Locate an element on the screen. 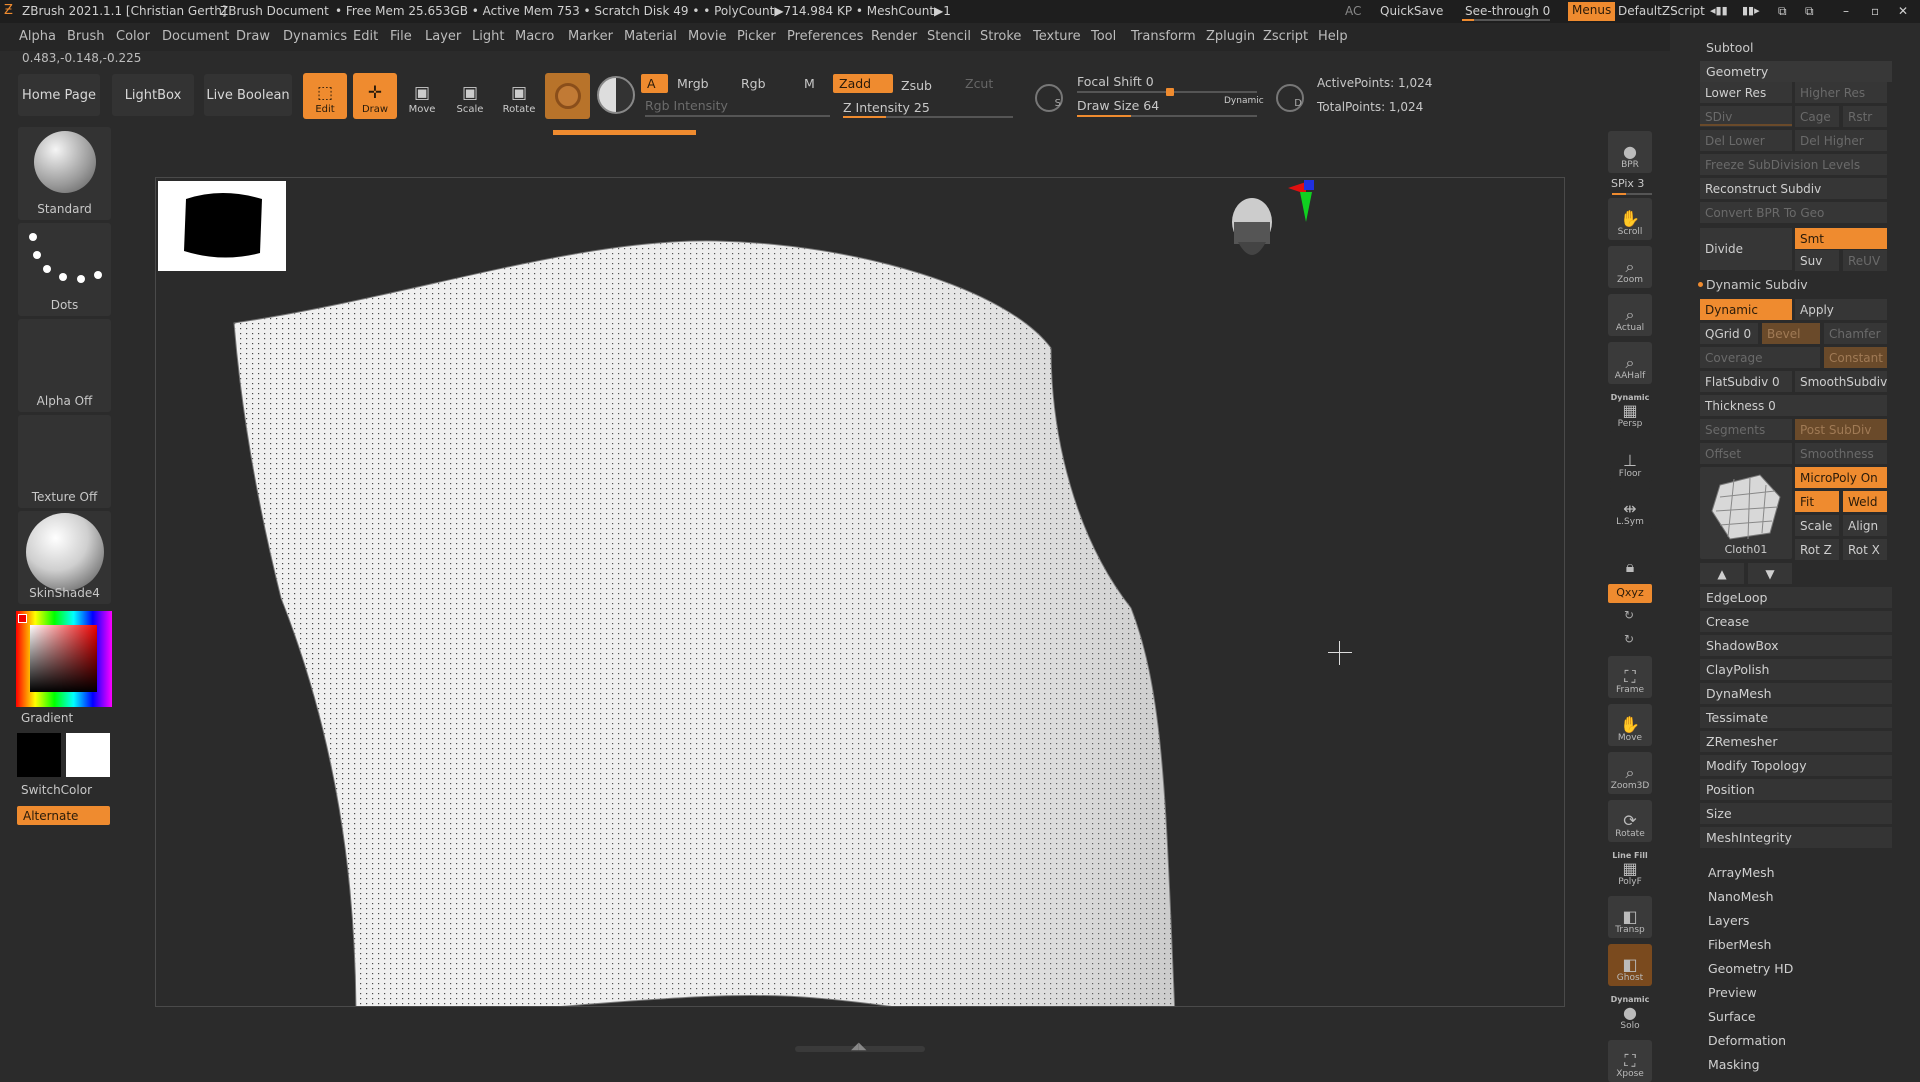 Image resolution: width=1920 pixels, height=1082 pixels. spix-slider: SPix 3 is located at coordinates (1627, 183).